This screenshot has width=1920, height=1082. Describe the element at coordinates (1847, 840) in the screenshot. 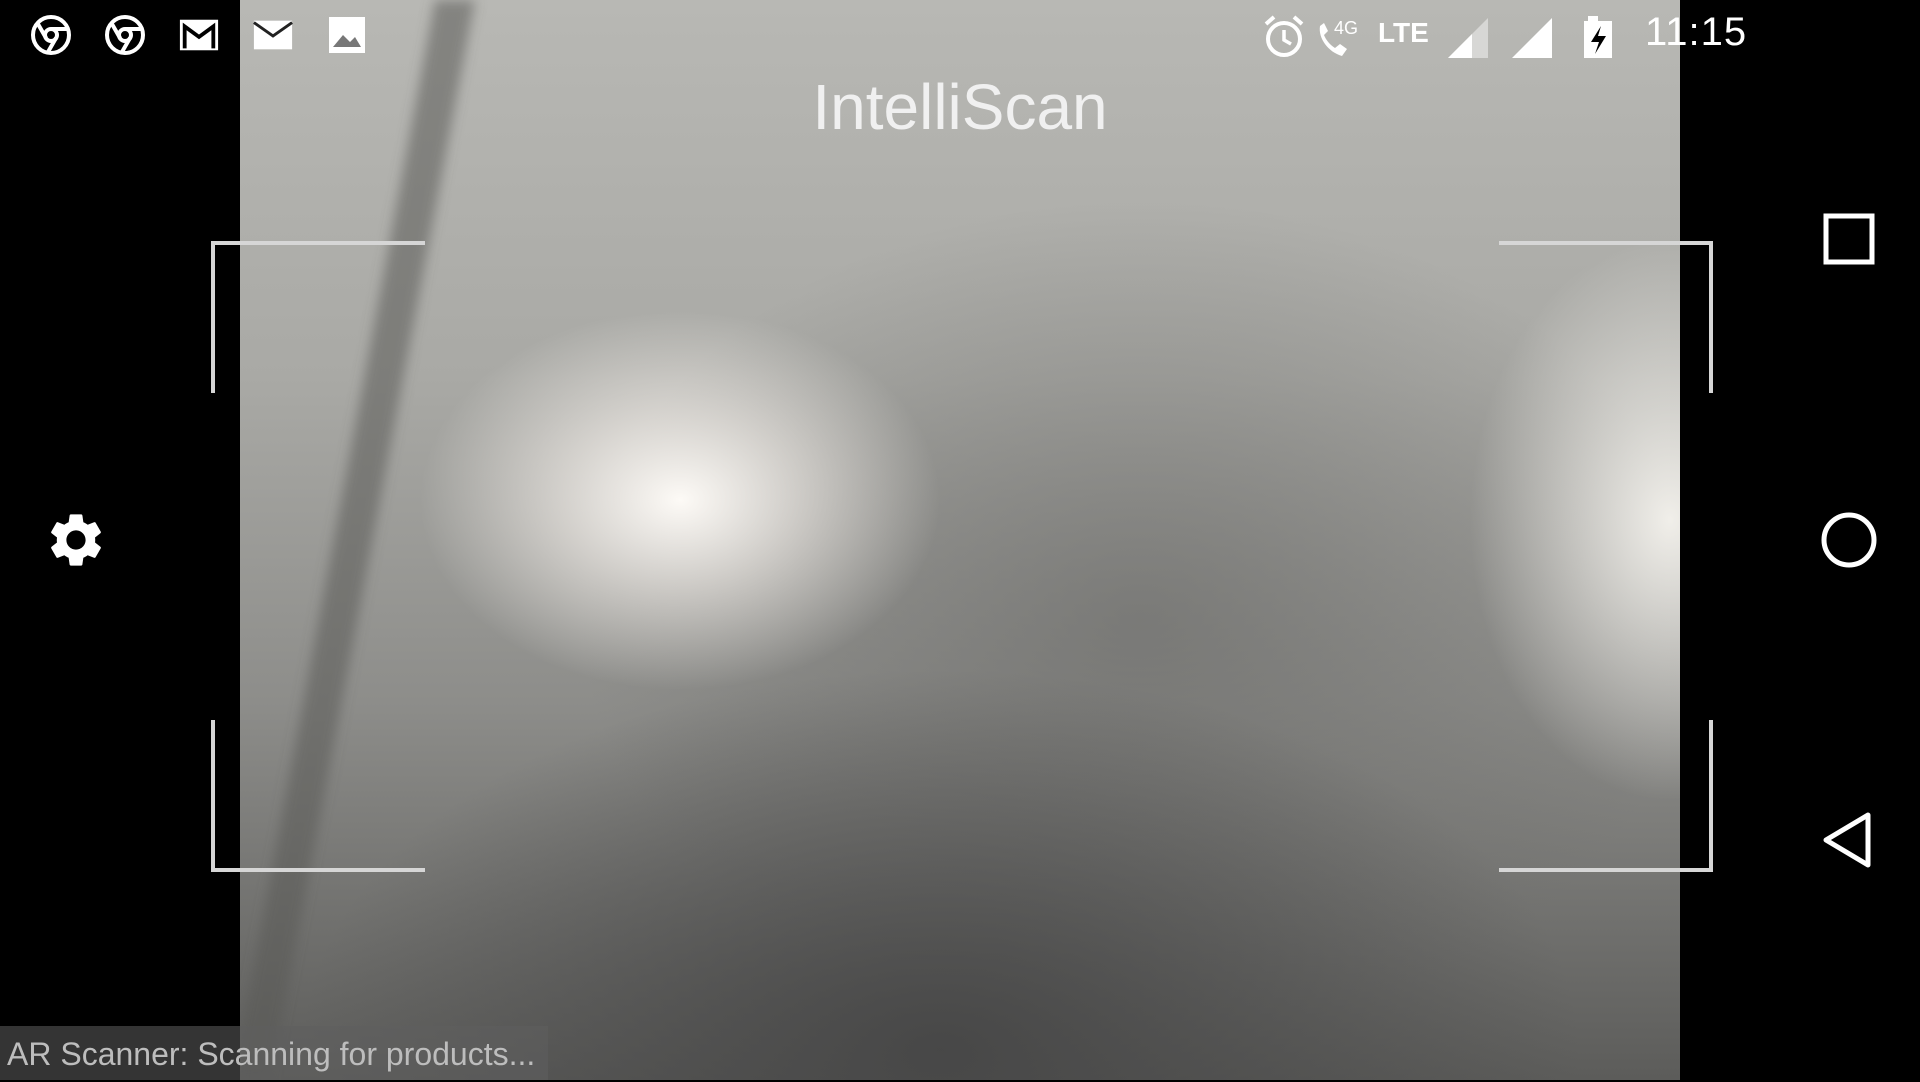

I see `back-triangle-icon` at that location.